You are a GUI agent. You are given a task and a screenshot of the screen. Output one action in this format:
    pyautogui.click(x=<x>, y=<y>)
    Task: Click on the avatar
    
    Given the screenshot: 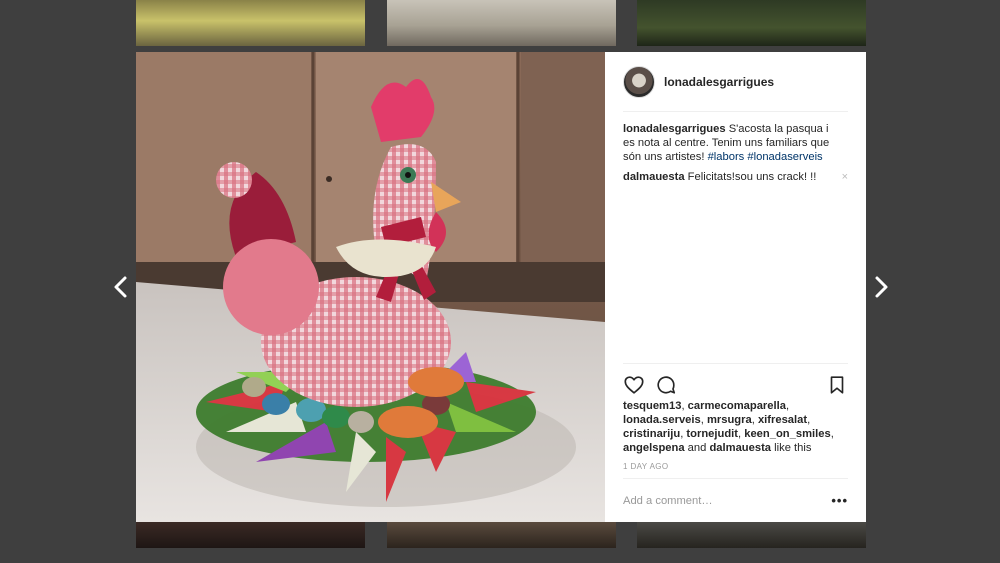 What is the action you would take?
    pyautogui.click(x=639, y=81)
    